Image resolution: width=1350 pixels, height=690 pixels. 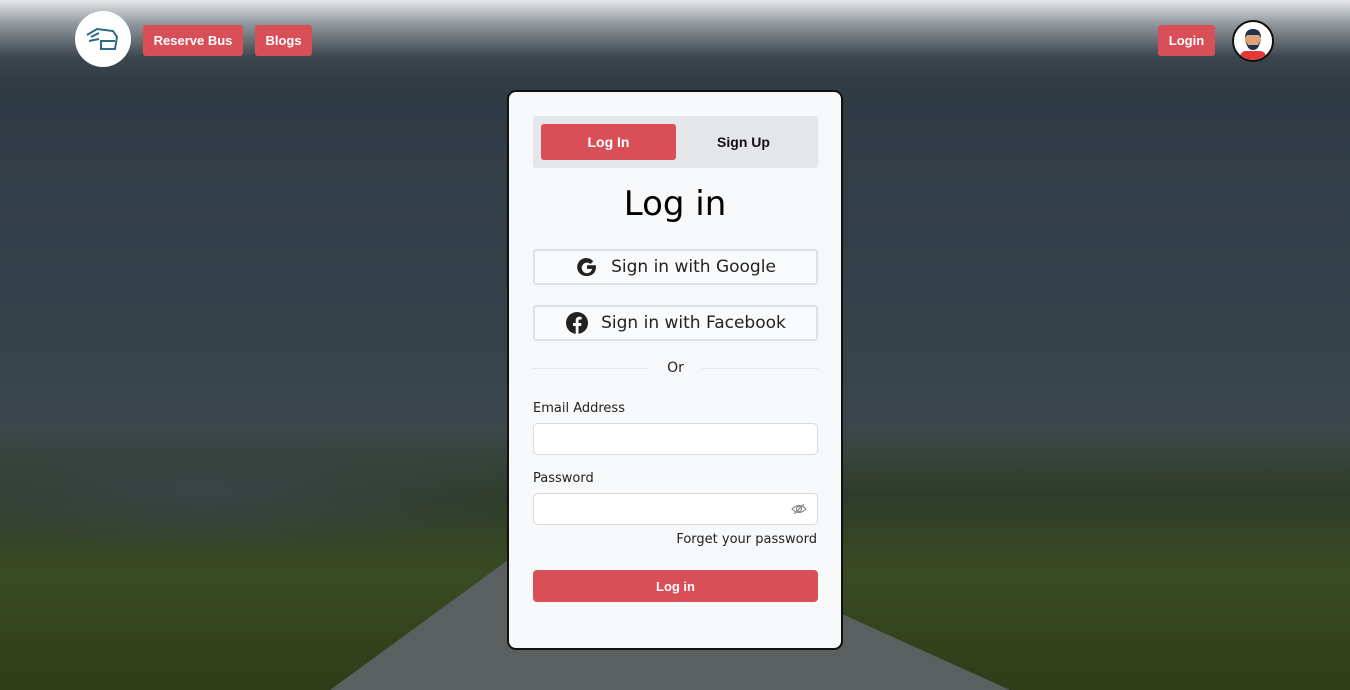 I want to click on email-field, so click(x=675, y=439).